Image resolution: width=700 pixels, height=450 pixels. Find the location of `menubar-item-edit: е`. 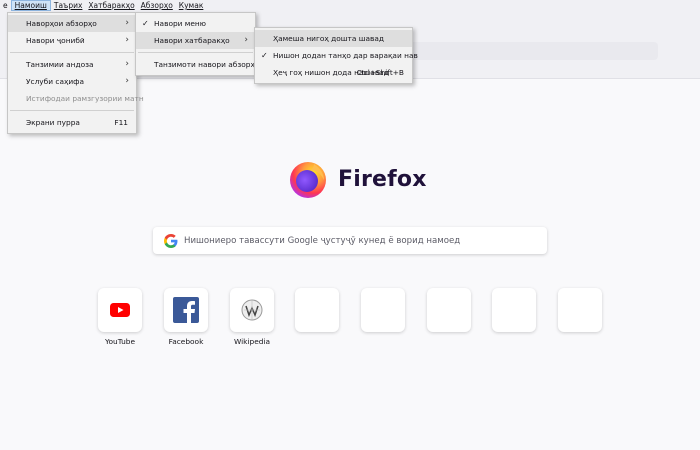

menubar-item-edit: е is located at coordinates (5, 5).